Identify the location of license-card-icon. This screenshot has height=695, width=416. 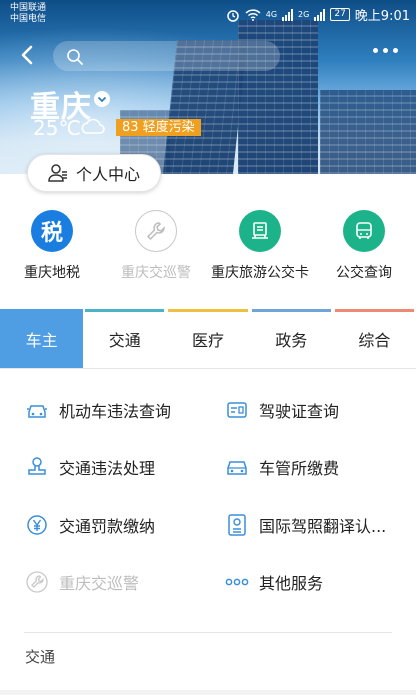
(237, 410).